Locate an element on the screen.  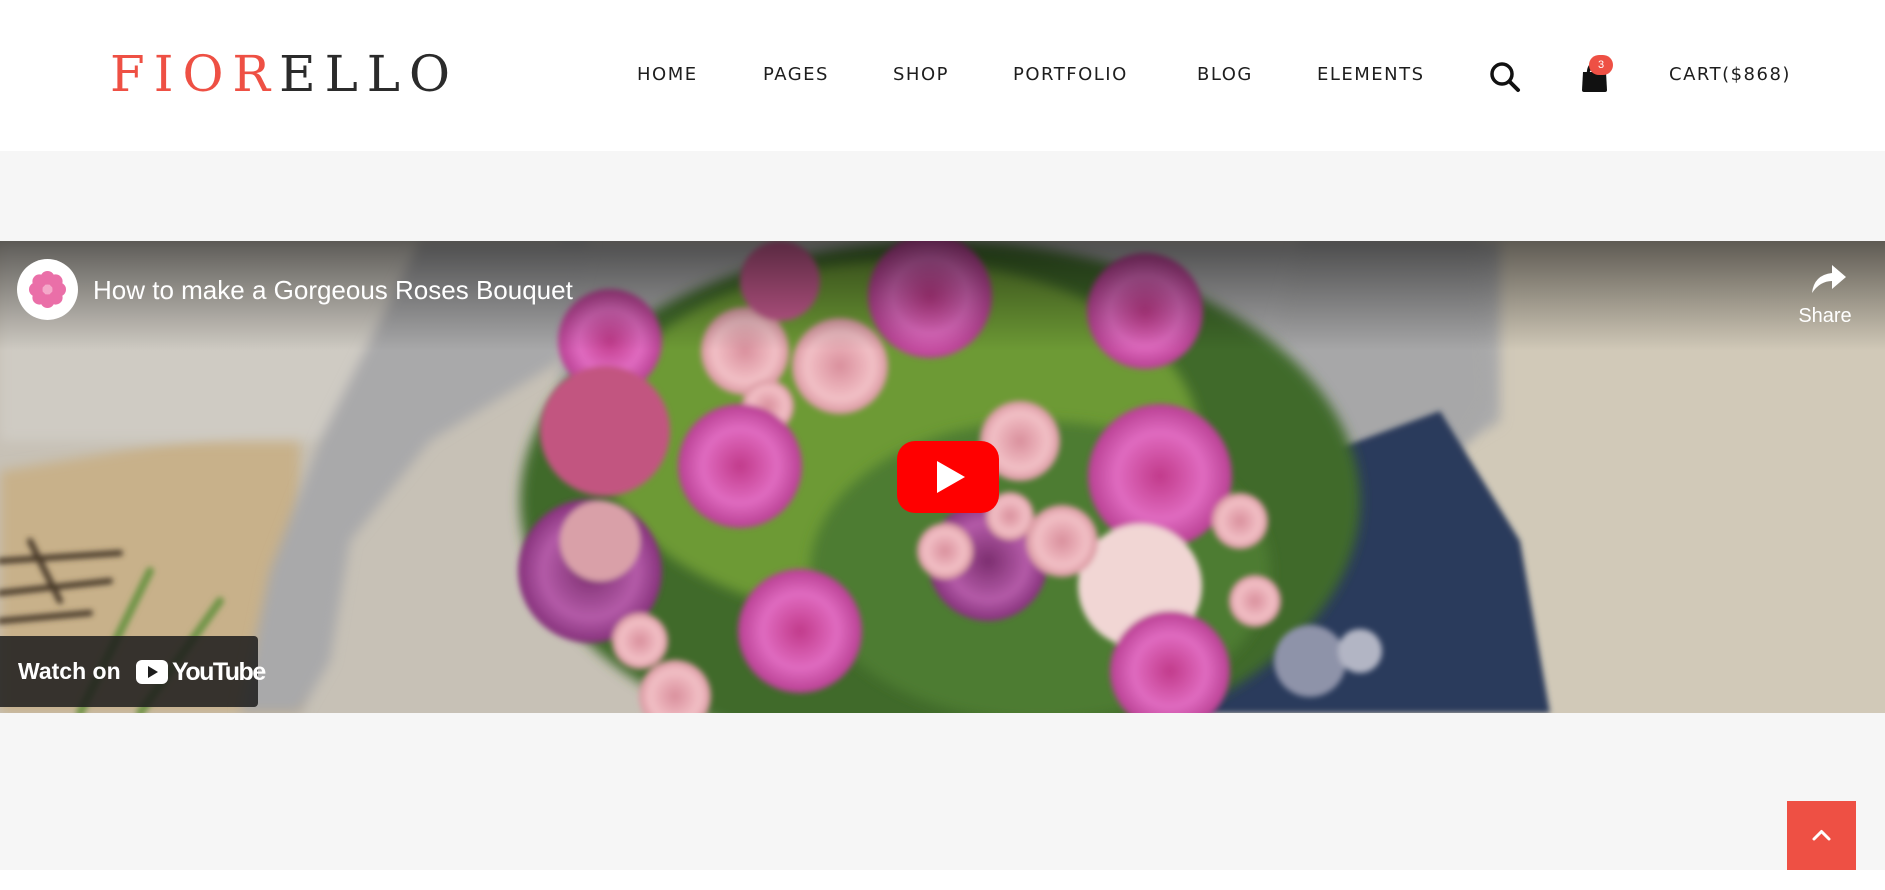
channel-avatar is located at coordinates (47, 289).